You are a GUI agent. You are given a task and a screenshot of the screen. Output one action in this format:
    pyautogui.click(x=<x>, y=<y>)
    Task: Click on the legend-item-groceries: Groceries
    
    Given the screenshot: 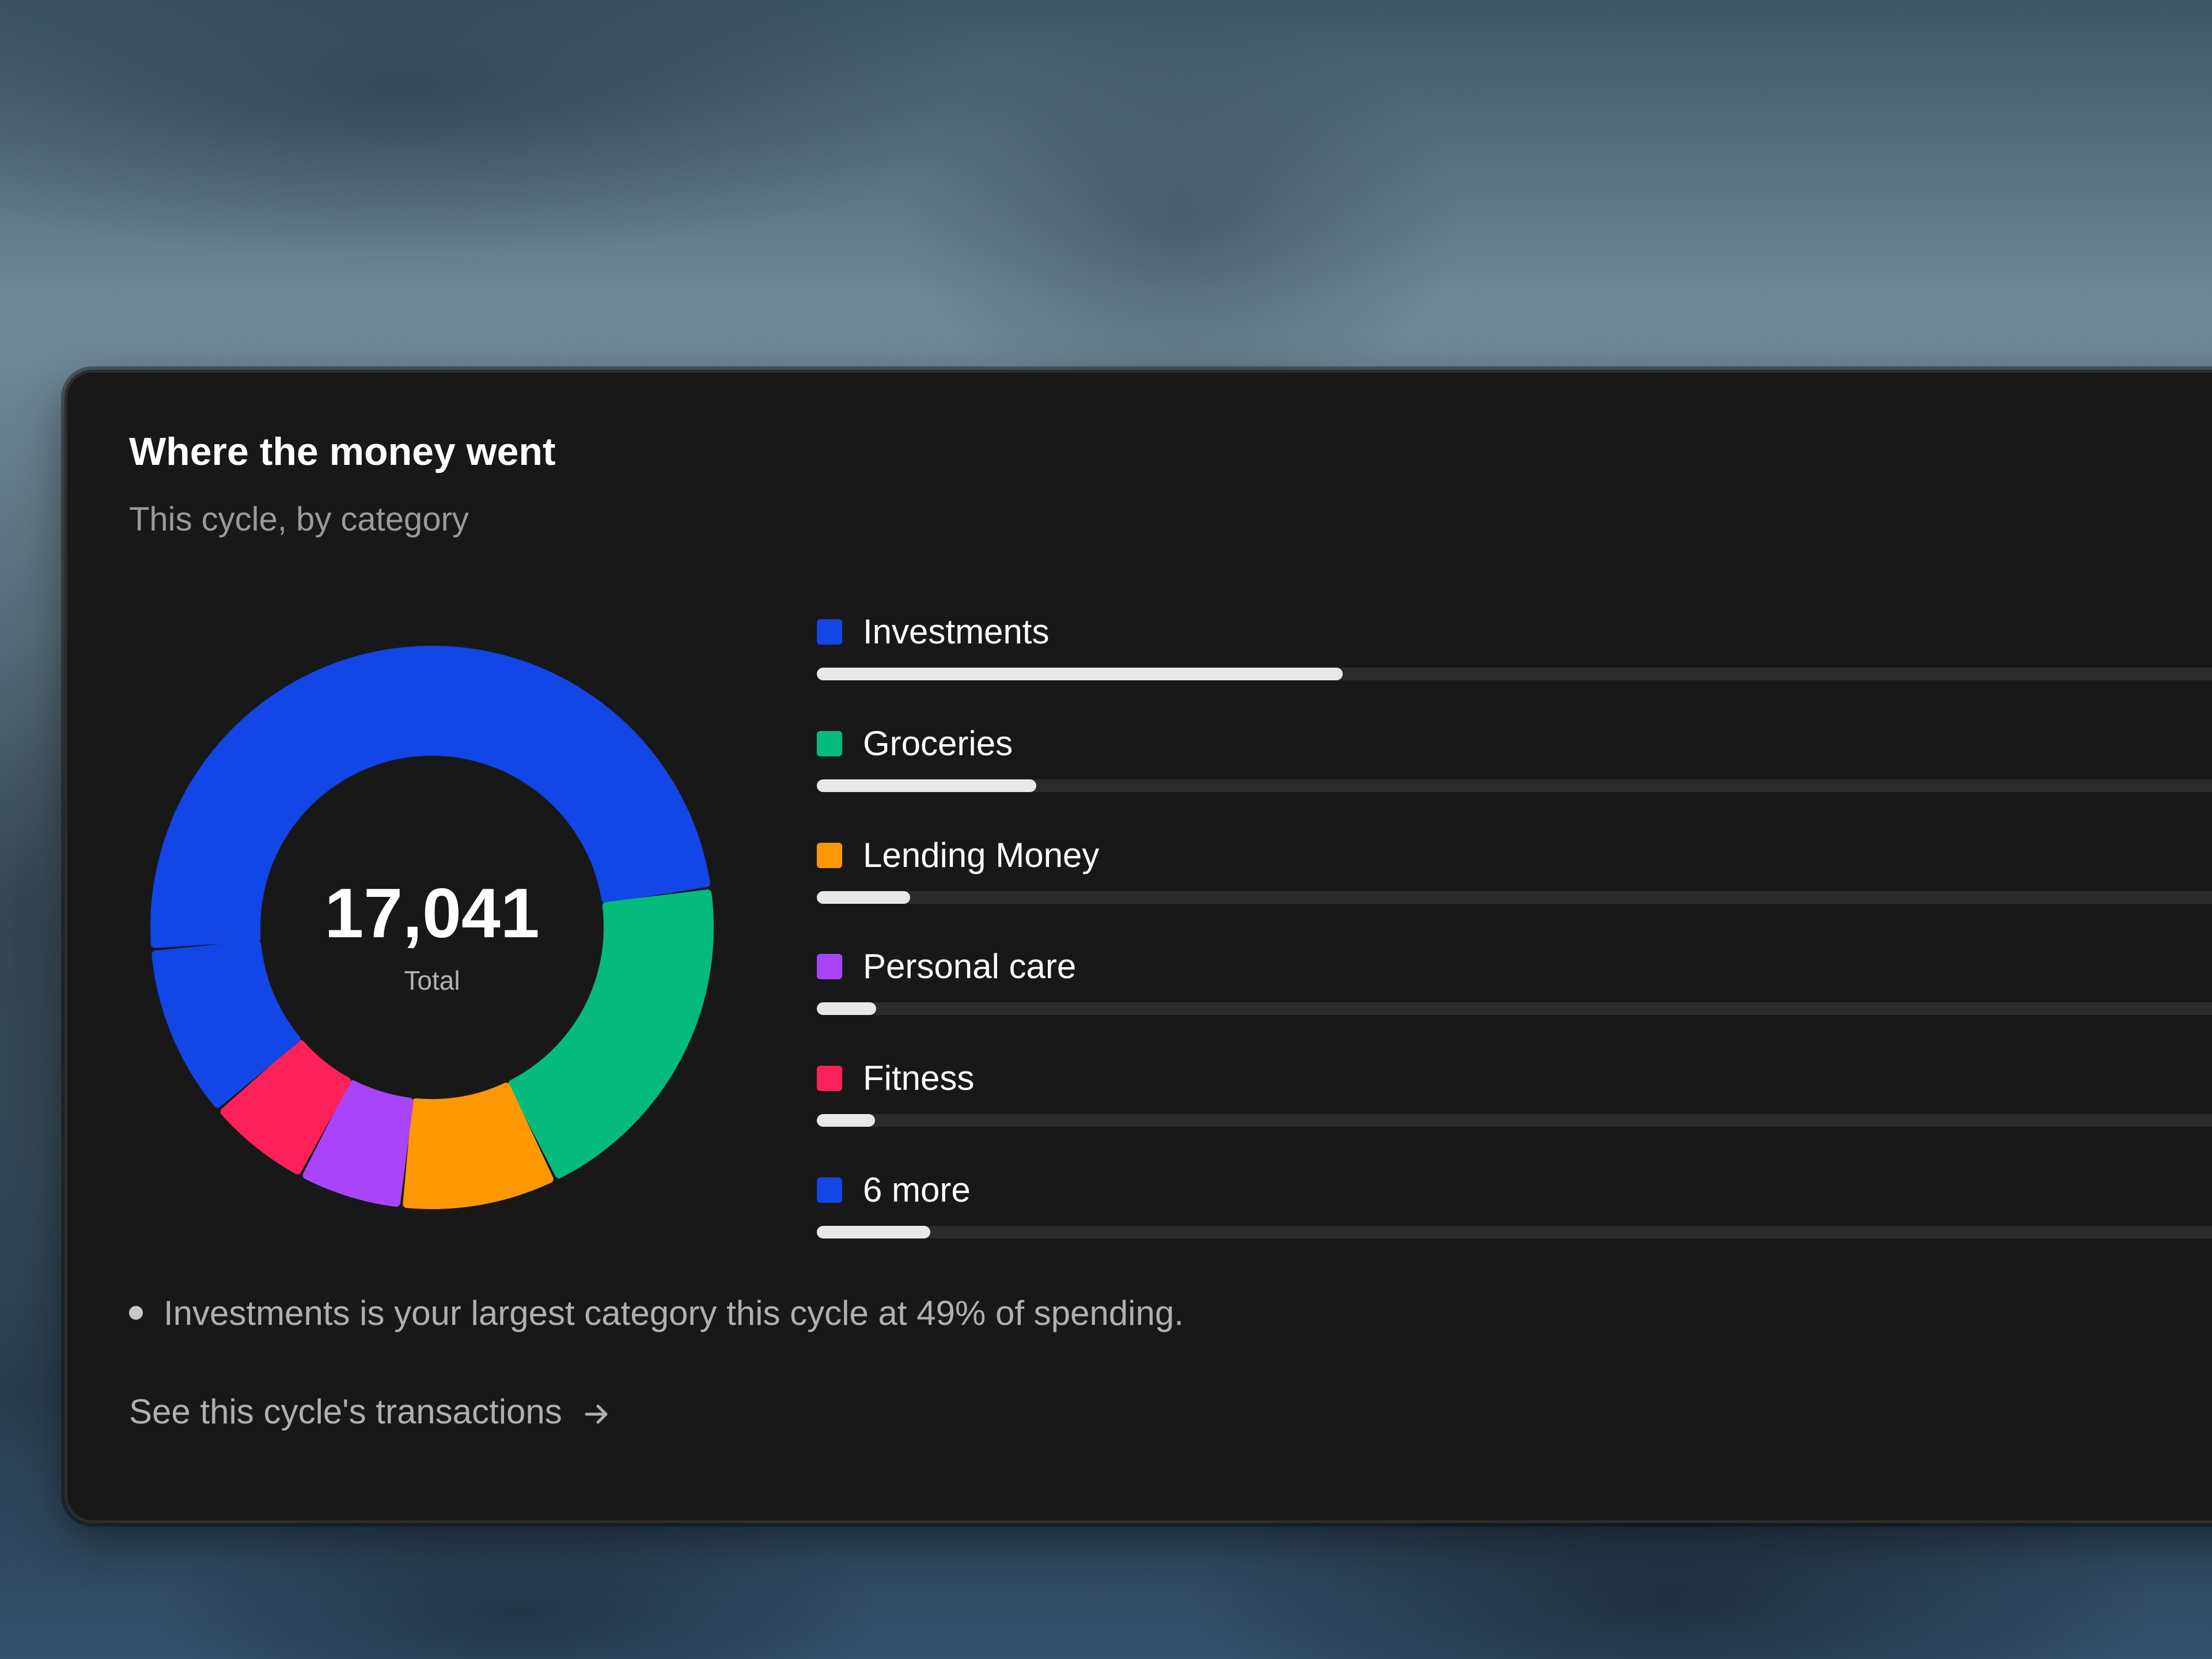 What is the action you would take?
    pyautogui.click(x=1514, y=769)
    